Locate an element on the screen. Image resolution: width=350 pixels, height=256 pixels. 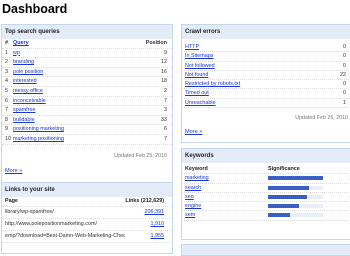
keyword-link: marketing is located at coordinates (197, 178).